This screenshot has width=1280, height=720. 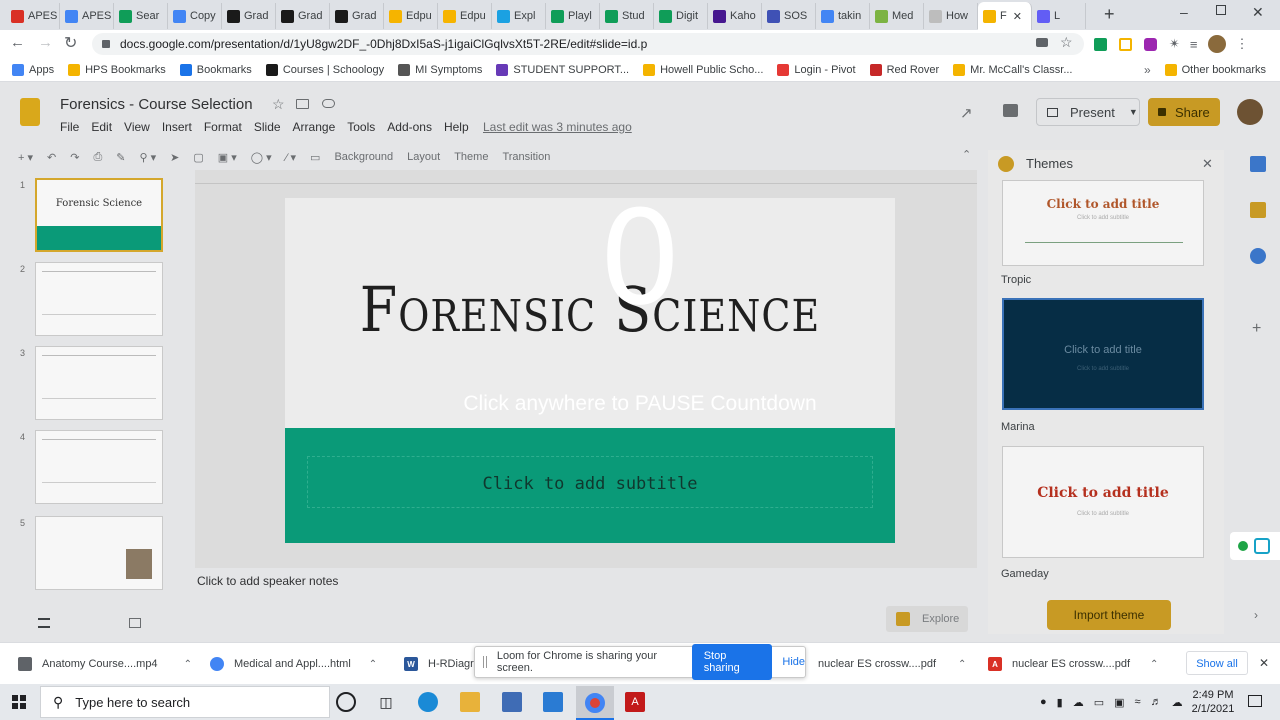 I want to click on download-item: Medical and Appl....html ⌃, so click(x=293, y=664).